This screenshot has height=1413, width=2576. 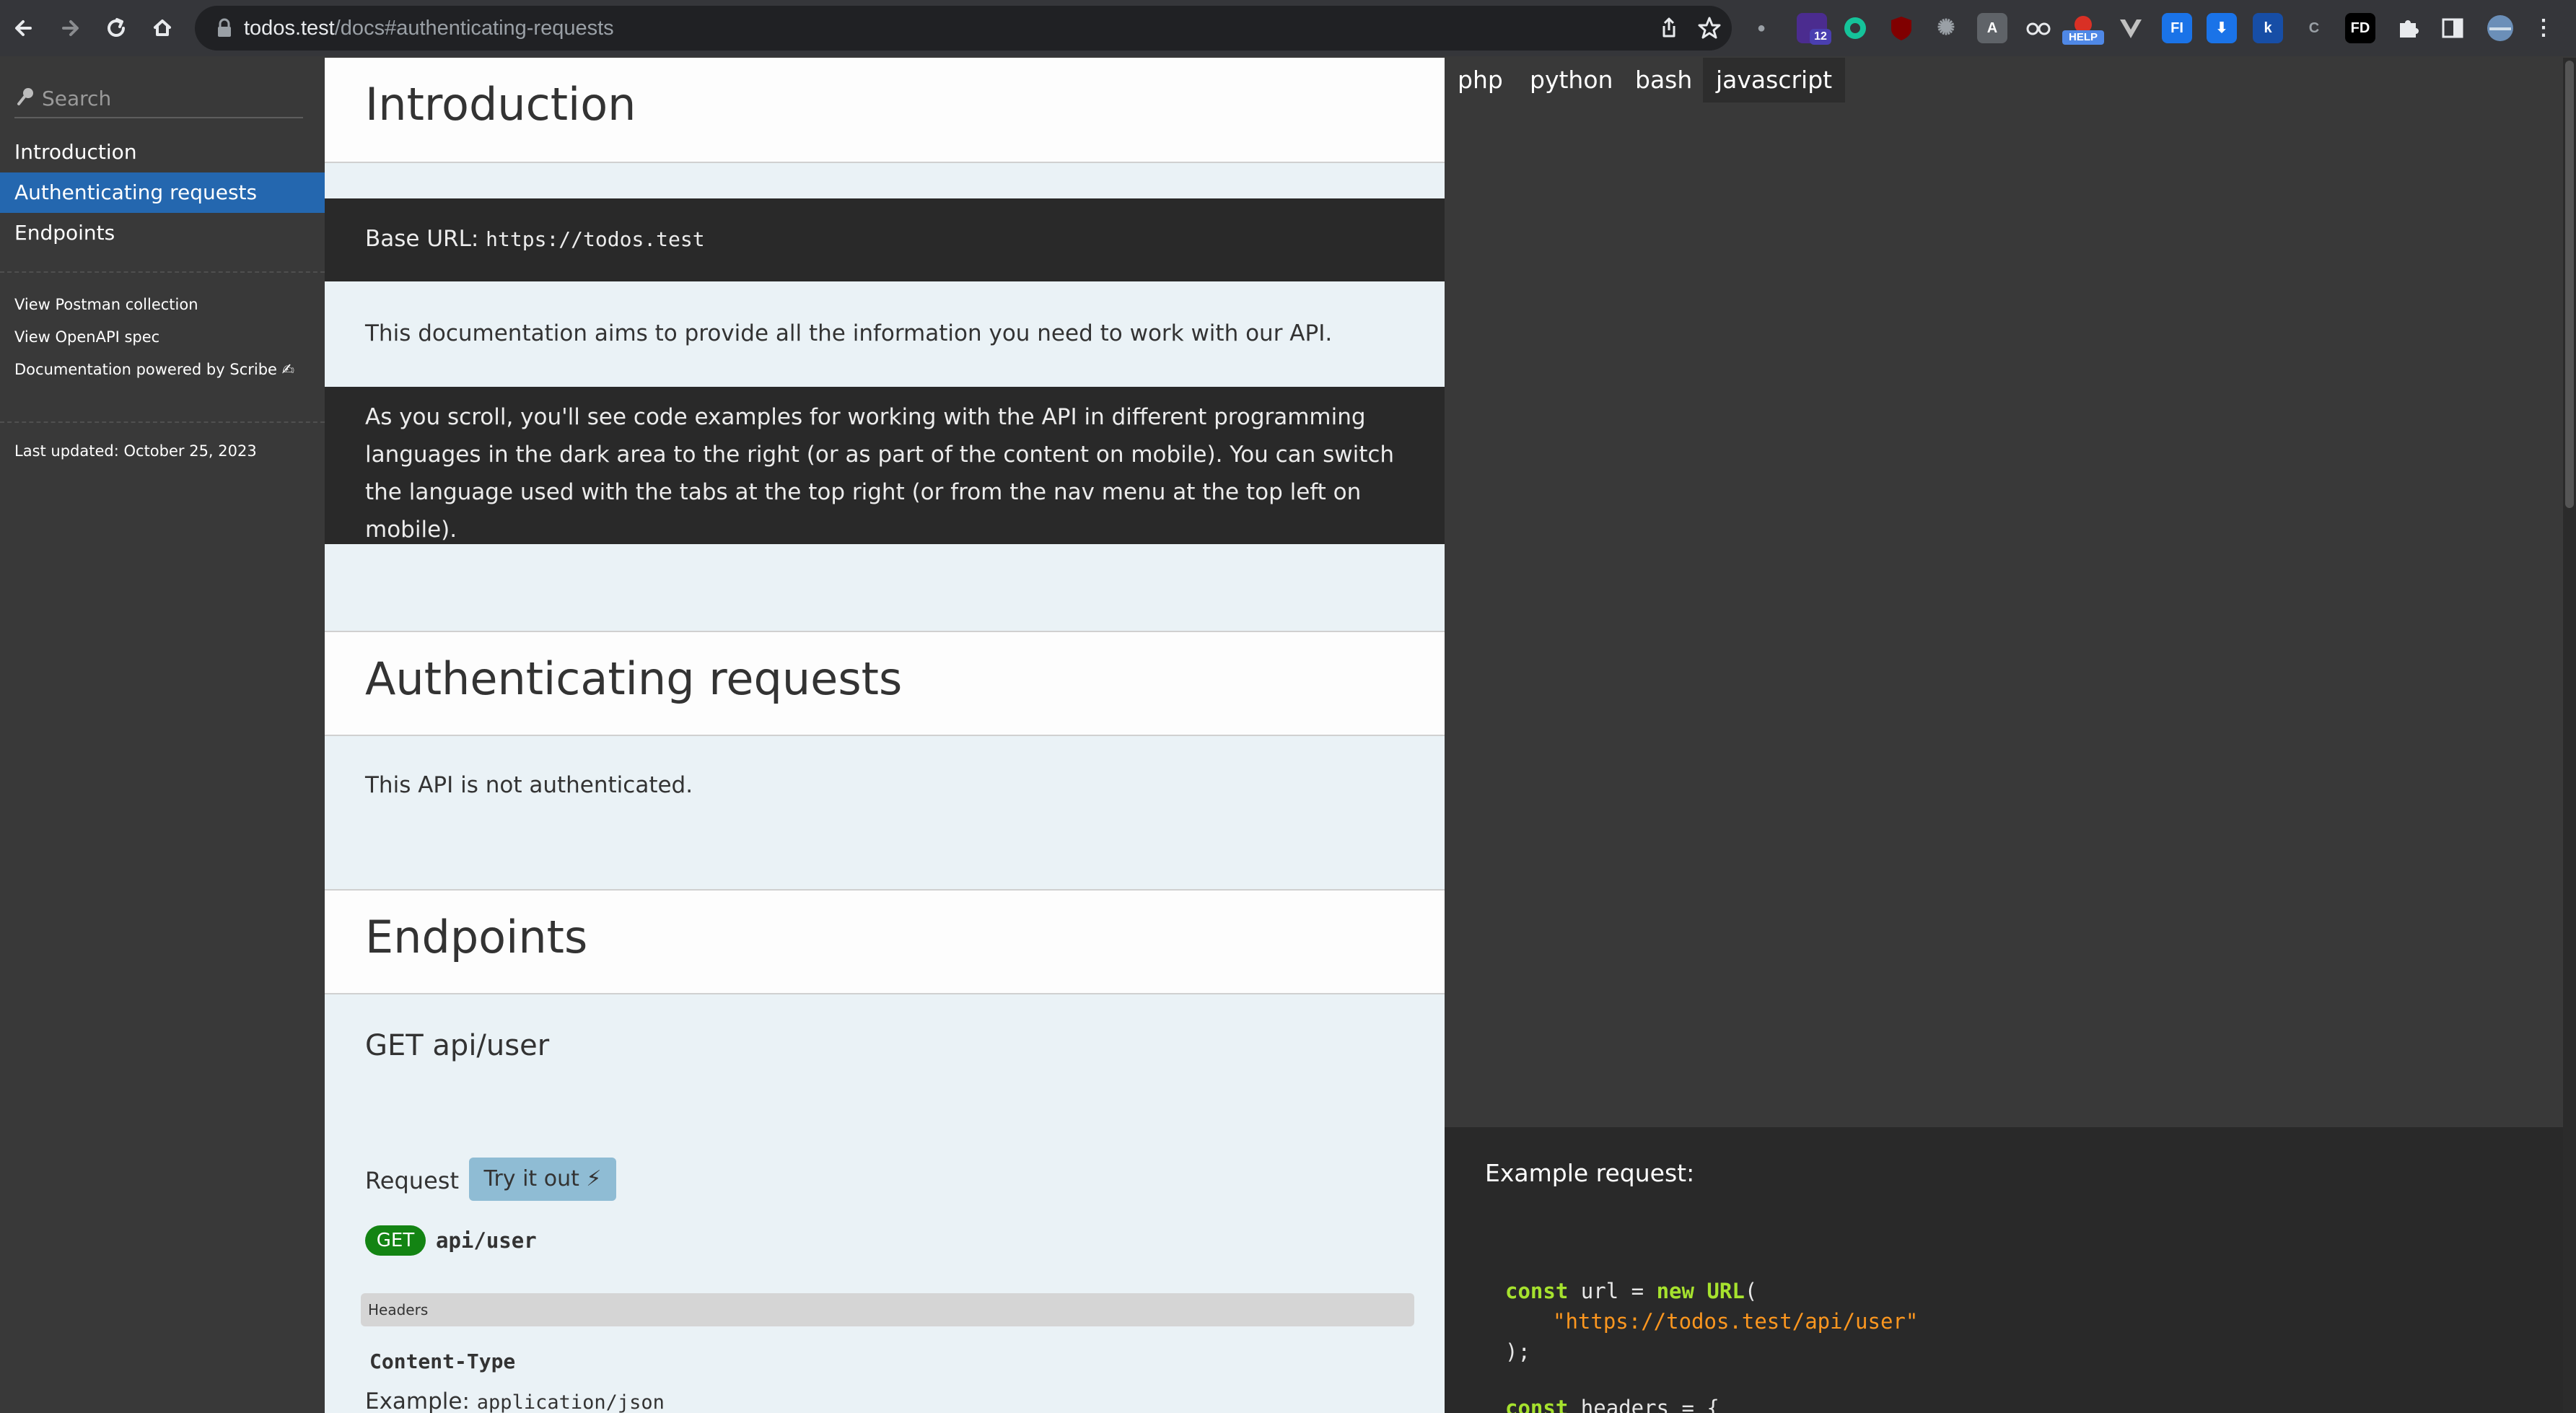 I want to click on search-box, so click(x=158, y=98).